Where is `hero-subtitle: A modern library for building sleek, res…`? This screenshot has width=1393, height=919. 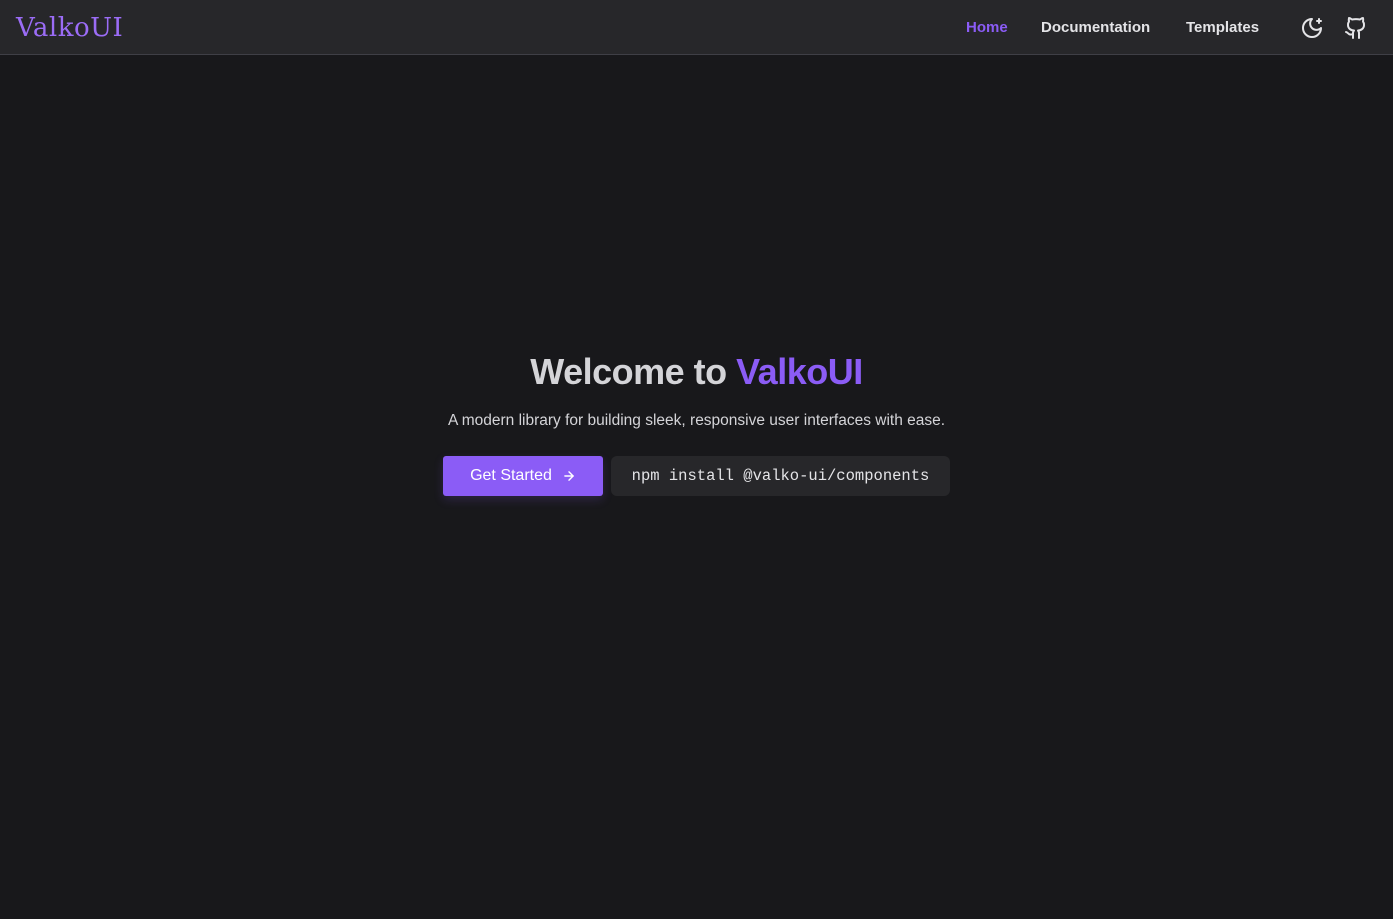 hero-subtitle: A modern library for building sleek, res… is located at coordinates (696, 420).